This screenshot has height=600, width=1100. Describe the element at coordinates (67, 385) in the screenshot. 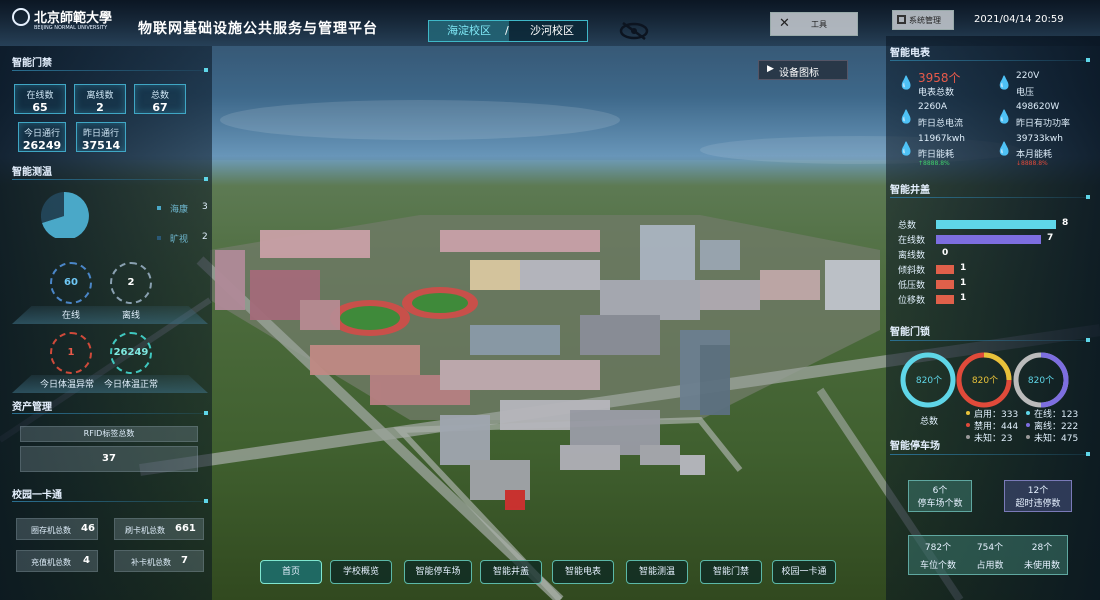

I see `temp-abnormal-label: 今日体温异常` at that location.